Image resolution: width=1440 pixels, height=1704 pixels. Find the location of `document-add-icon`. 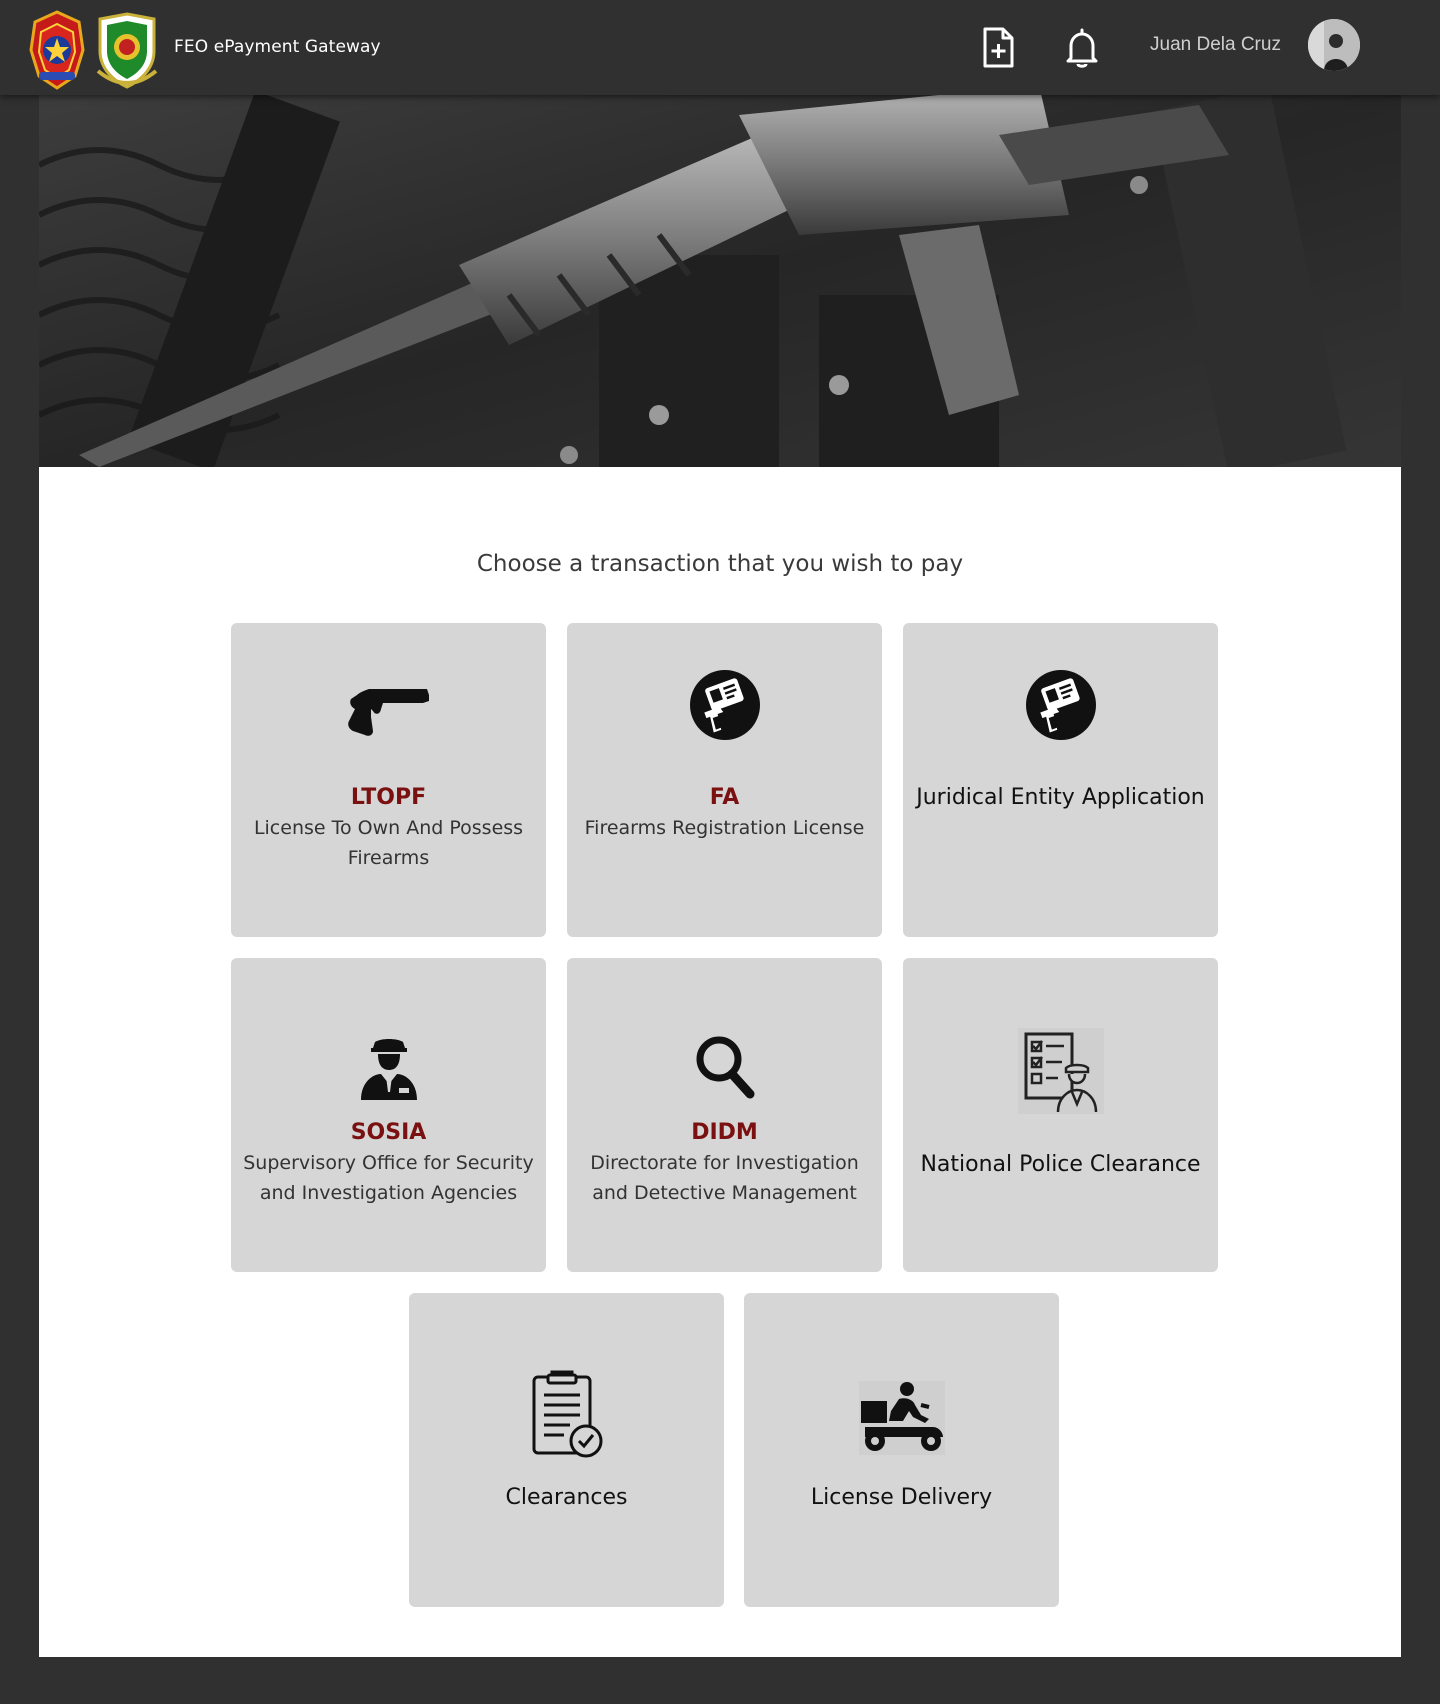

document-add-icon is located at coordinates (998, 47).